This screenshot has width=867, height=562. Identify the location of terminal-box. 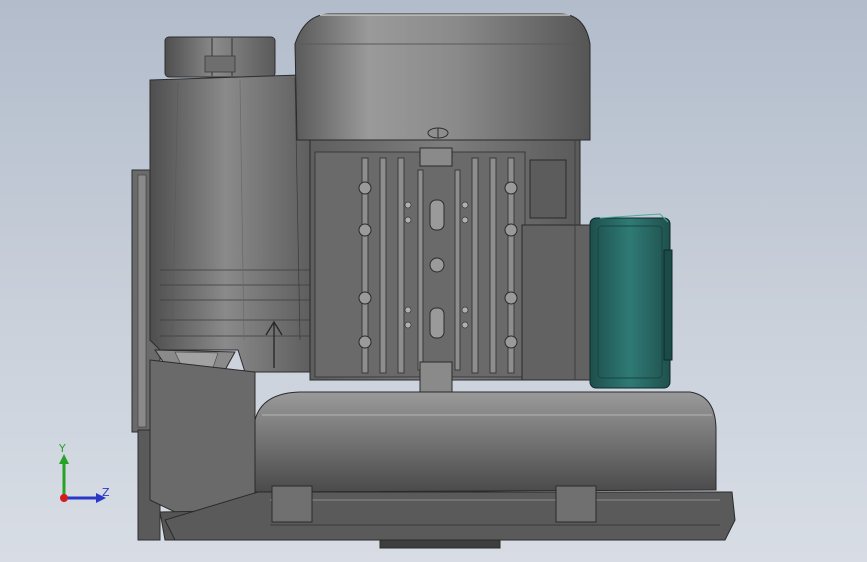
(631, 301).